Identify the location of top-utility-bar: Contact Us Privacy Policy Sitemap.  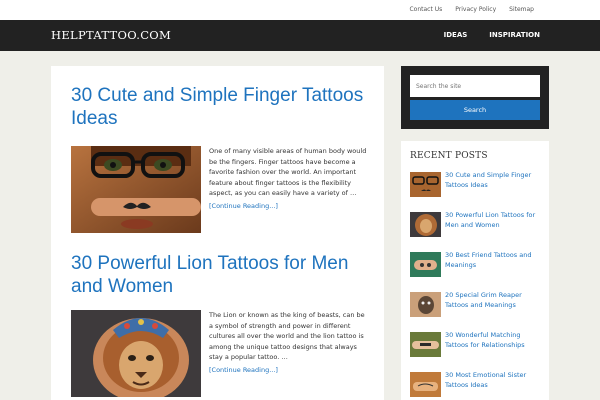
(300, 10).